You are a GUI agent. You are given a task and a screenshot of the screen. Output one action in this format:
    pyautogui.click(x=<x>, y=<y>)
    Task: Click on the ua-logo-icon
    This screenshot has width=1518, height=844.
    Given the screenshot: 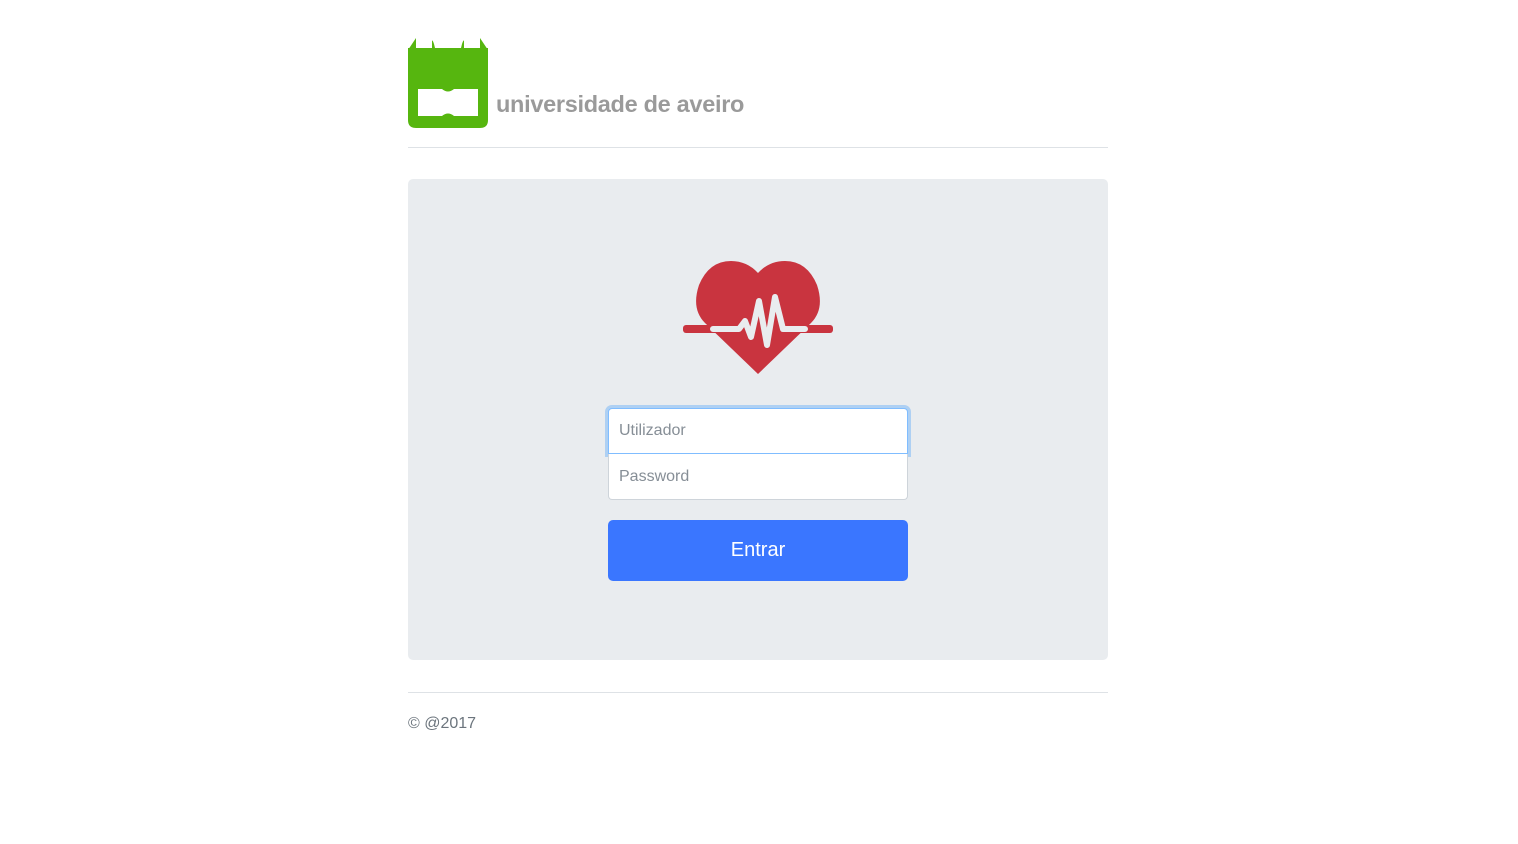 What is the action you would take?
    pyautogui.click(x=448, y=83)
    